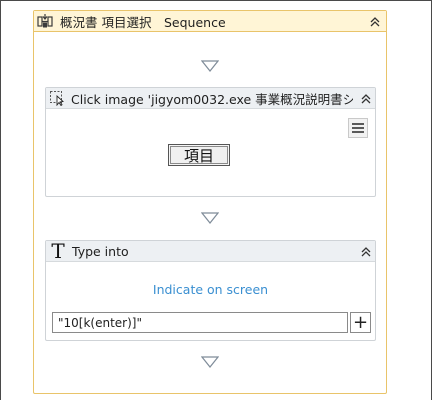  What do you see at coordinates (143, 22) in the screenshot?
I see `sequence-title: 概況書 項目選択 Sequence` at bounding box center [143, 22].